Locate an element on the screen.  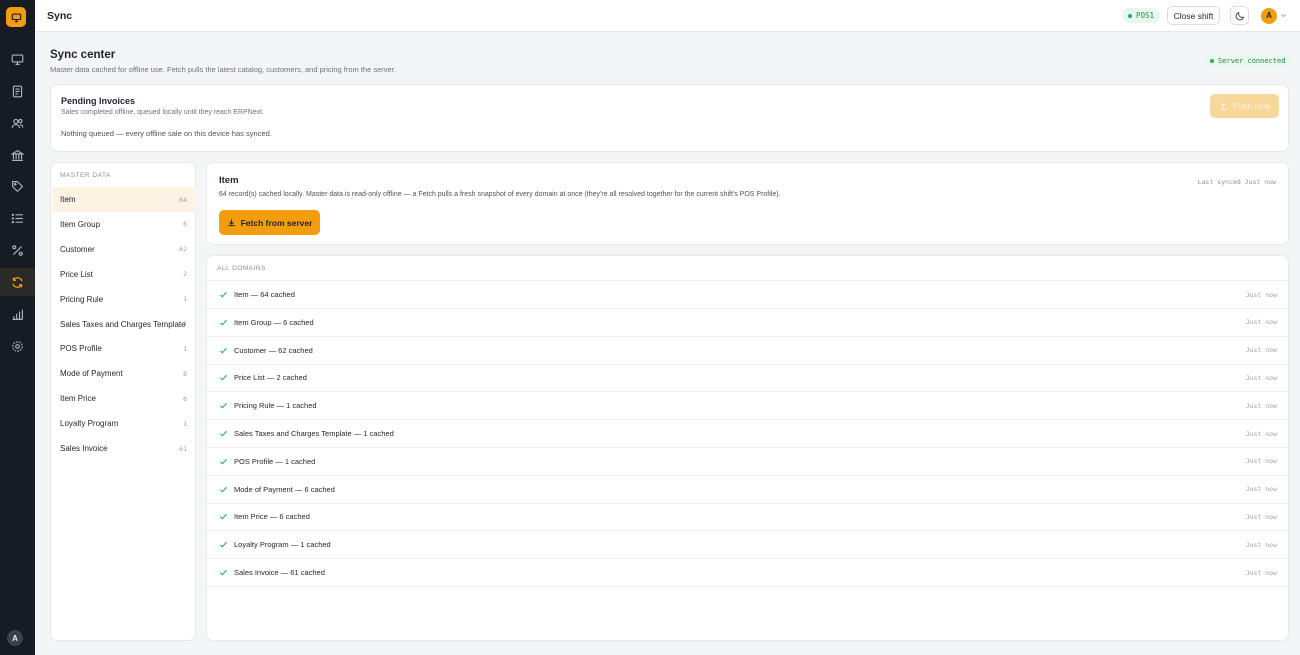
master-data-item: Sales Taxes and Charges Template 1 is located at coordinates (124, 324).